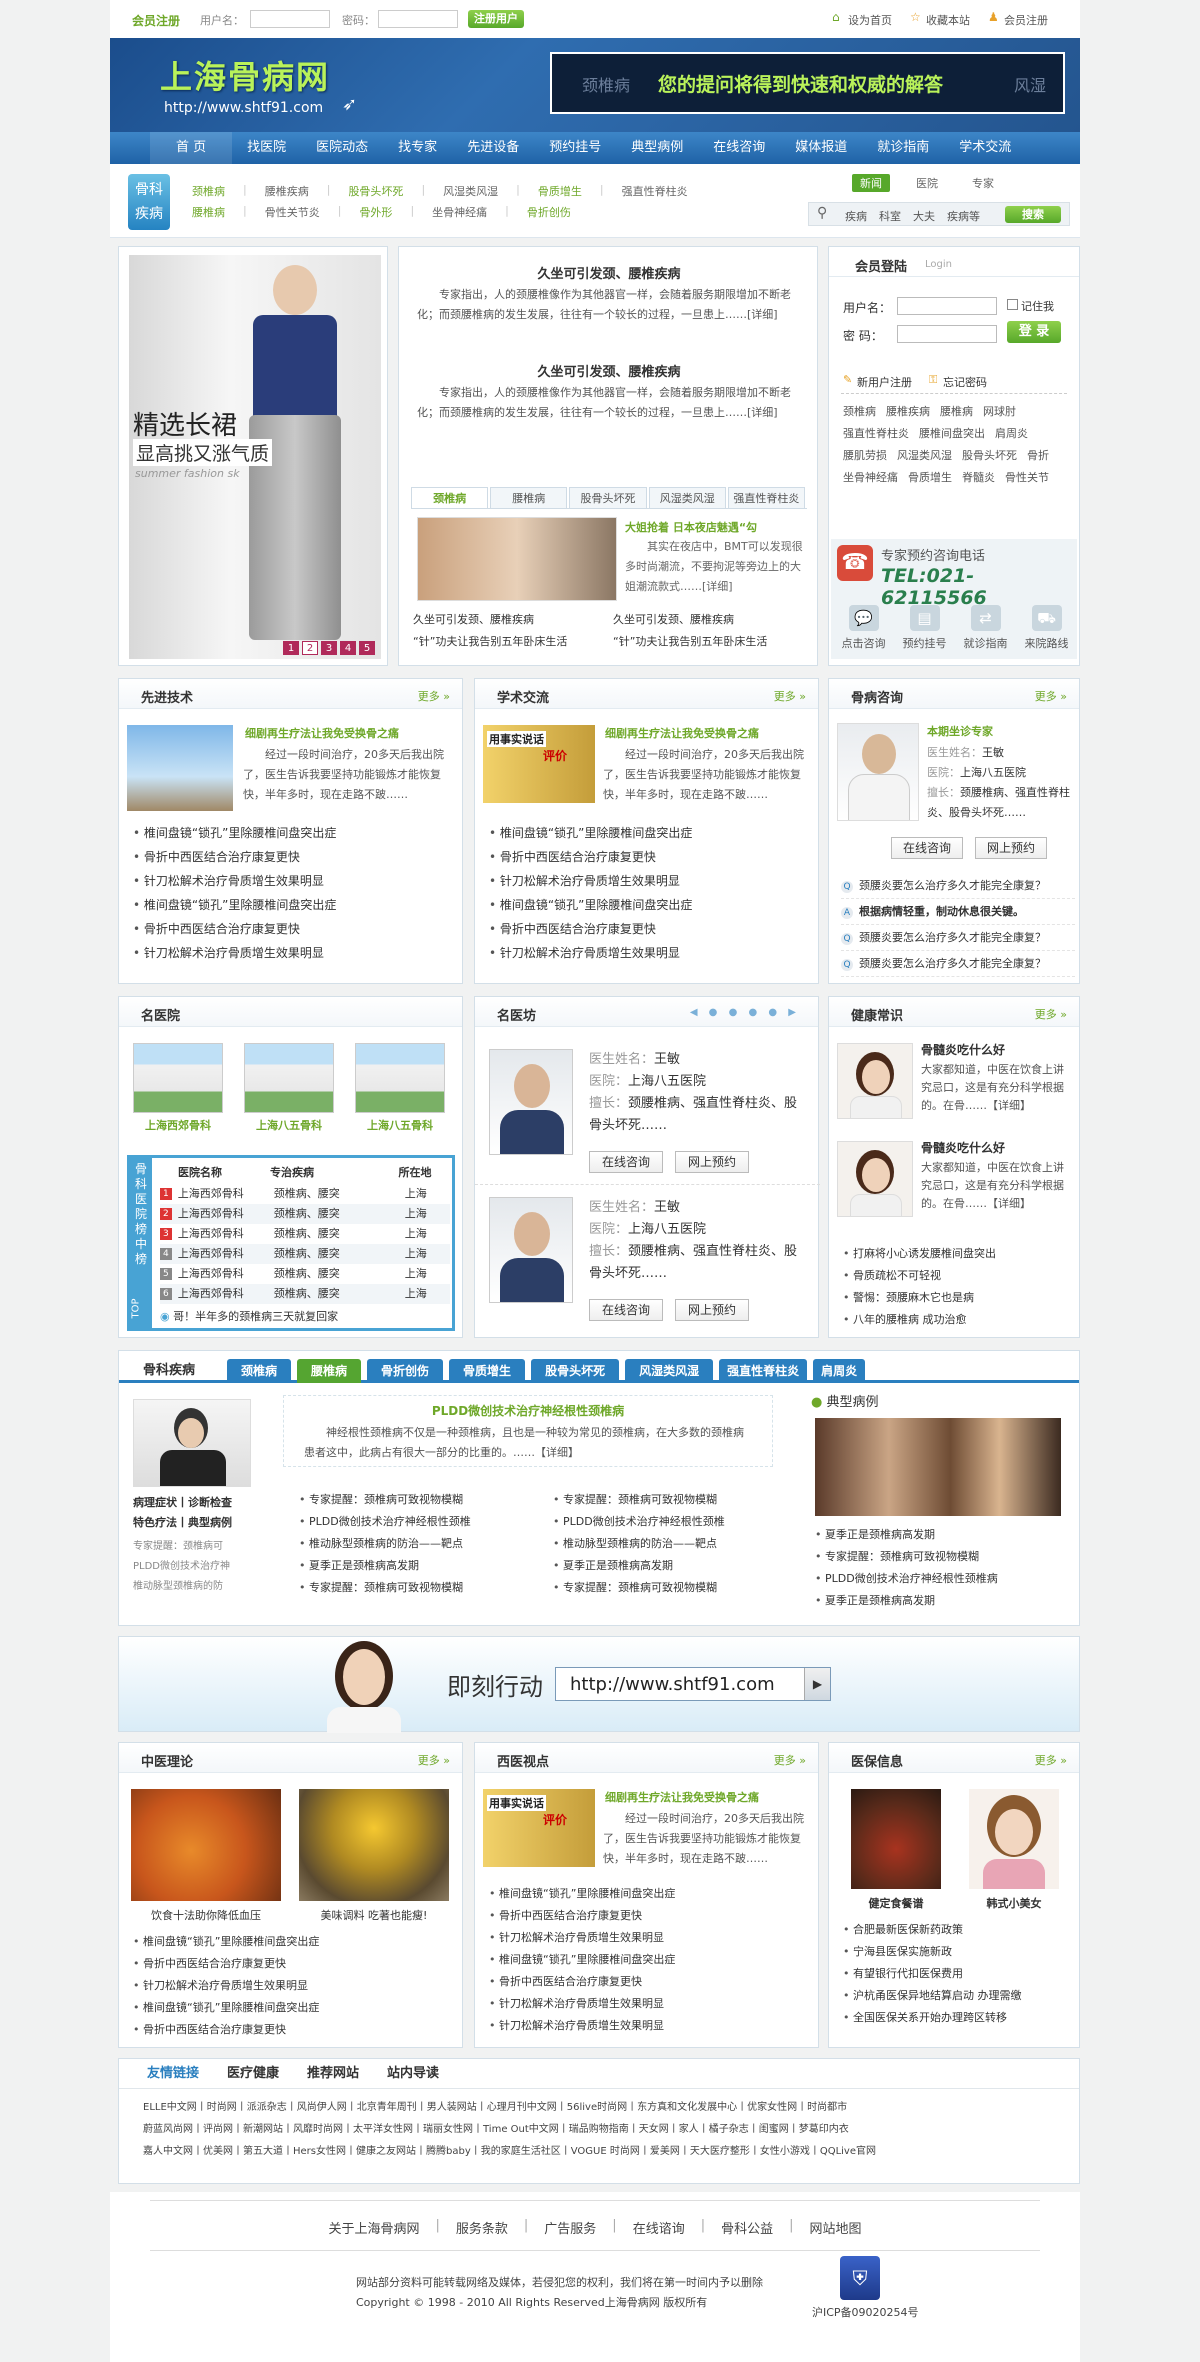  What do you see at coordinates (682, 1797) in the screenshot?
I see `western-article-title: 细剧再生疗法让我免受换骨之痛` at bounding box center [682, 1797].